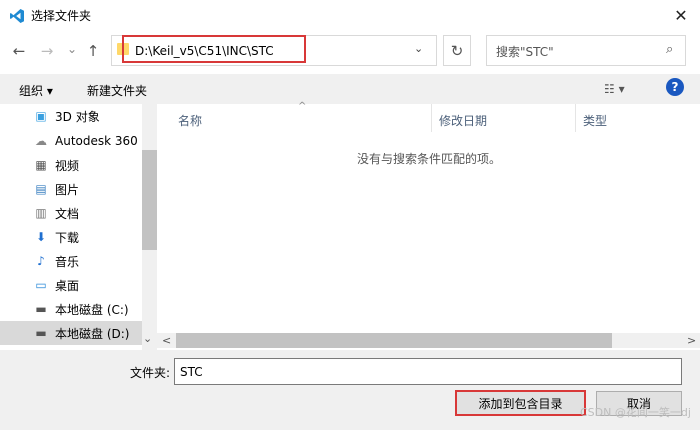  I want to click on desktop-icon: ▭, so click(41, 285).